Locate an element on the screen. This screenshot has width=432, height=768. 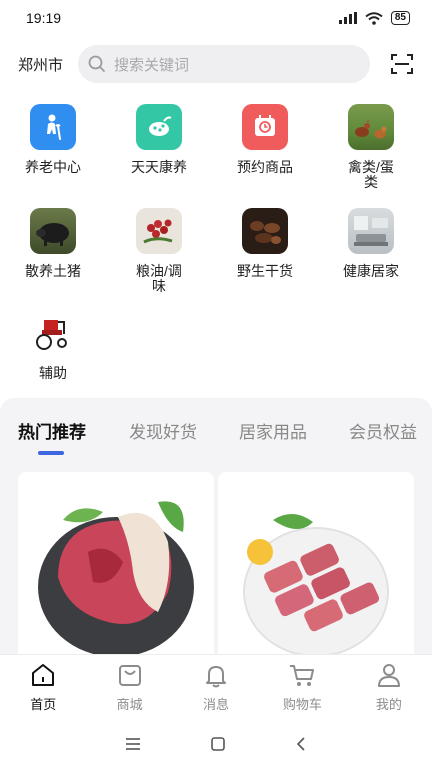
menu-icon is located at coordinates (133, 744).